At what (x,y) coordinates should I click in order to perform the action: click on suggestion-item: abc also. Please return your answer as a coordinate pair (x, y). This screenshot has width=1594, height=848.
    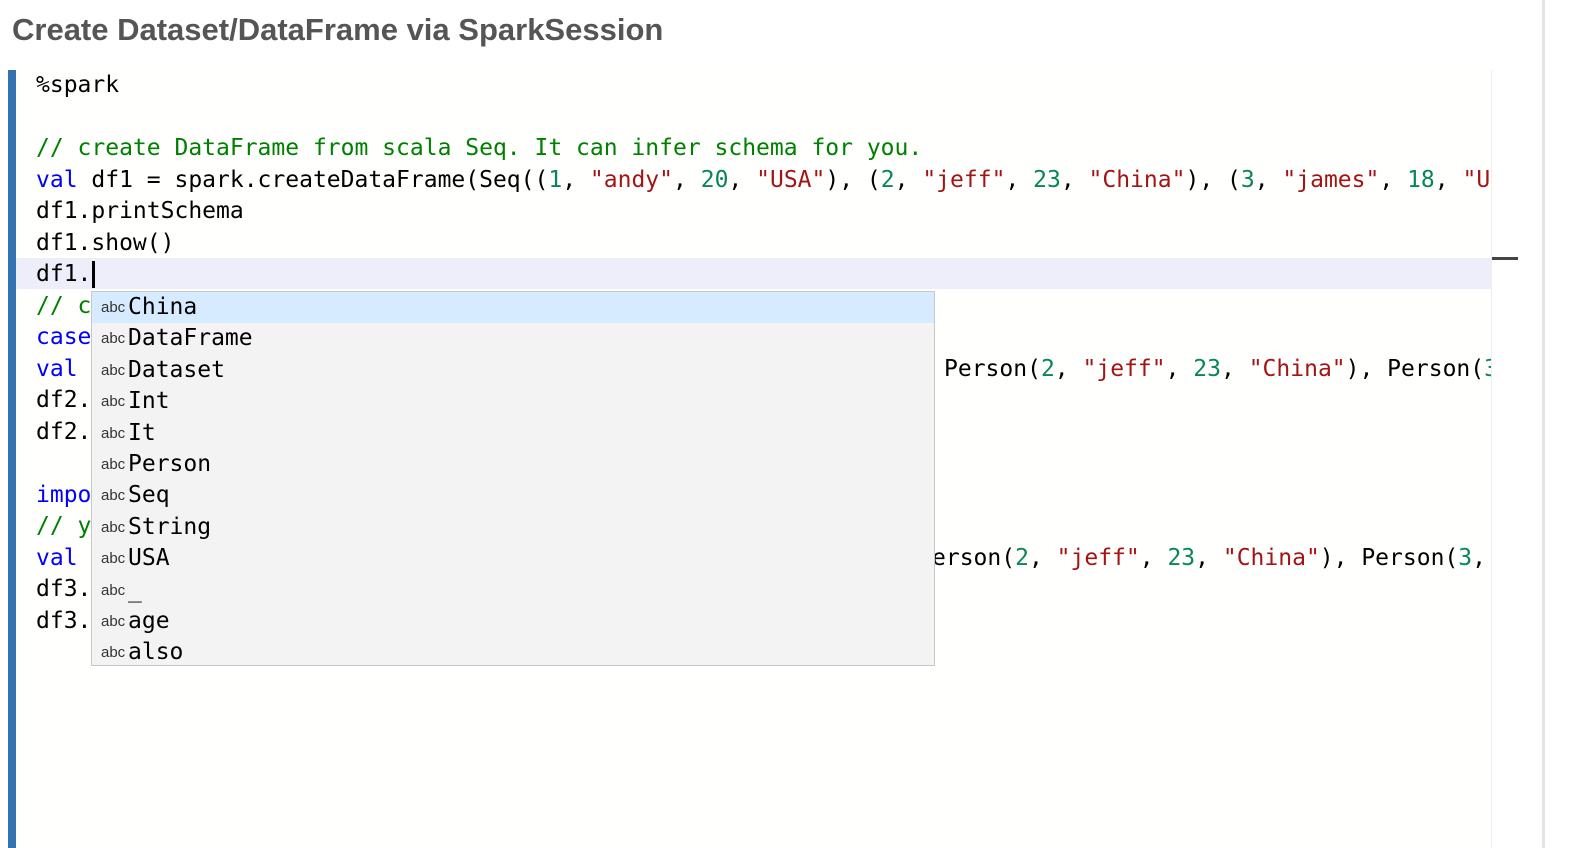
    Looking at the image, I should click on (513, 652).